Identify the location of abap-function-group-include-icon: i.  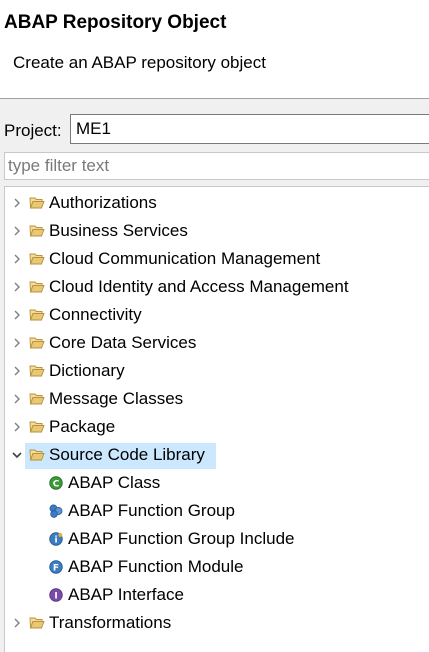
(56, 539).